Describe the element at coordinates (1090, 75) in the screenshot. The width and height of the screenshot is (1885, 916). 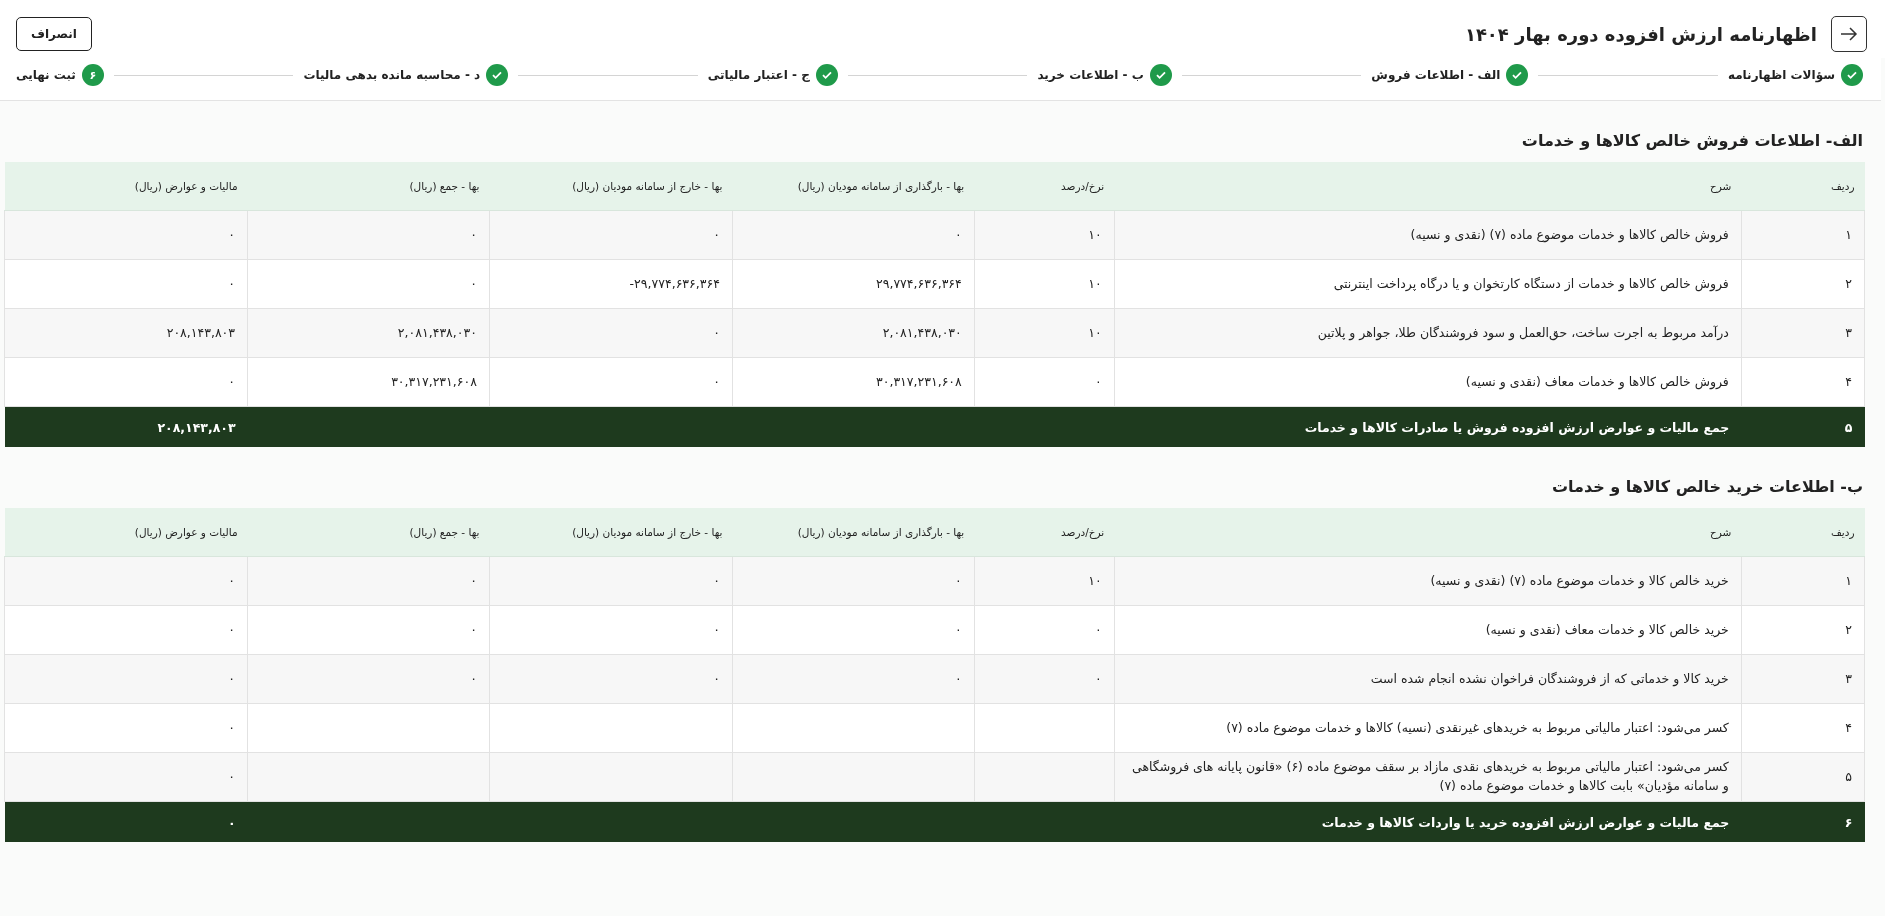
I see `step-label: ب - اطلاعات خرید` at that location.